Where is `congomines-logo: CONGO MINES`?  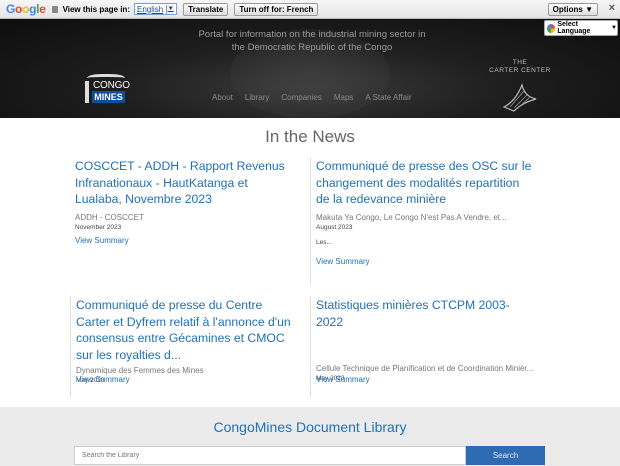 congomines-logo: CONGO MINES is located at coordinates (106, 91).